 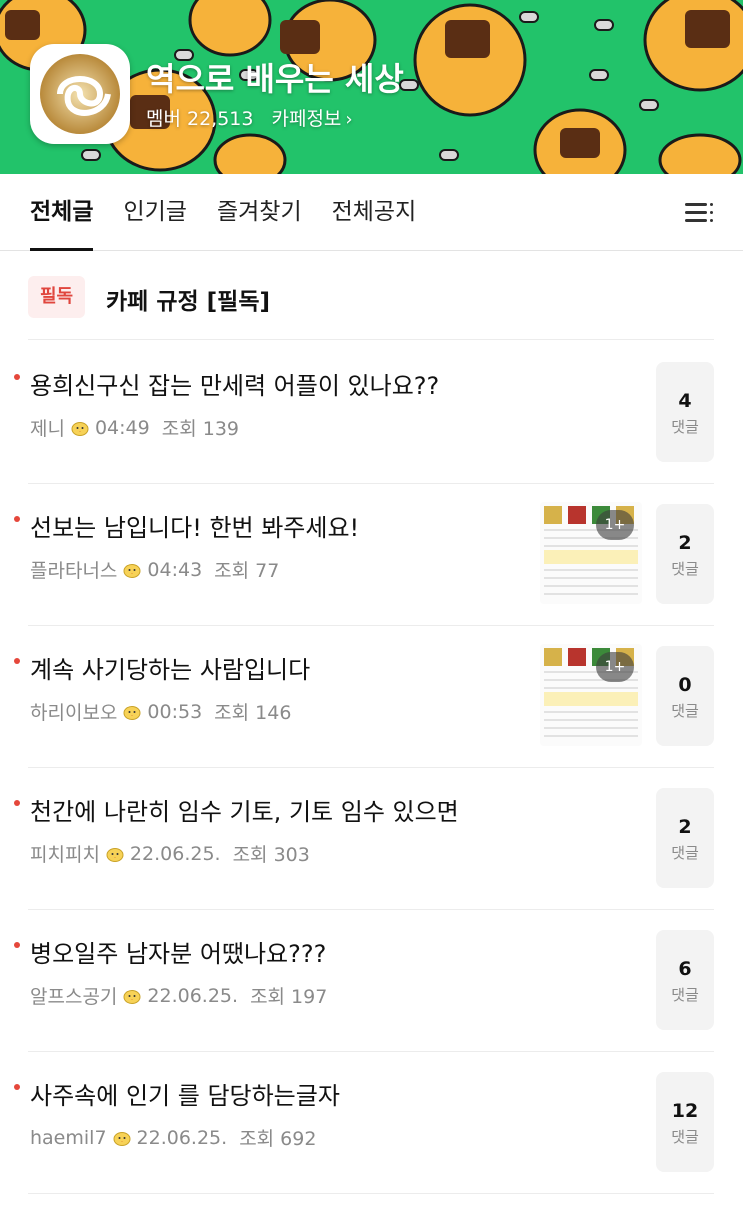 I want to click on cafe-header-banner: 역으로 배우는 세상 멤버 22,513 카페정보 ›, so click(x=371, y=87).